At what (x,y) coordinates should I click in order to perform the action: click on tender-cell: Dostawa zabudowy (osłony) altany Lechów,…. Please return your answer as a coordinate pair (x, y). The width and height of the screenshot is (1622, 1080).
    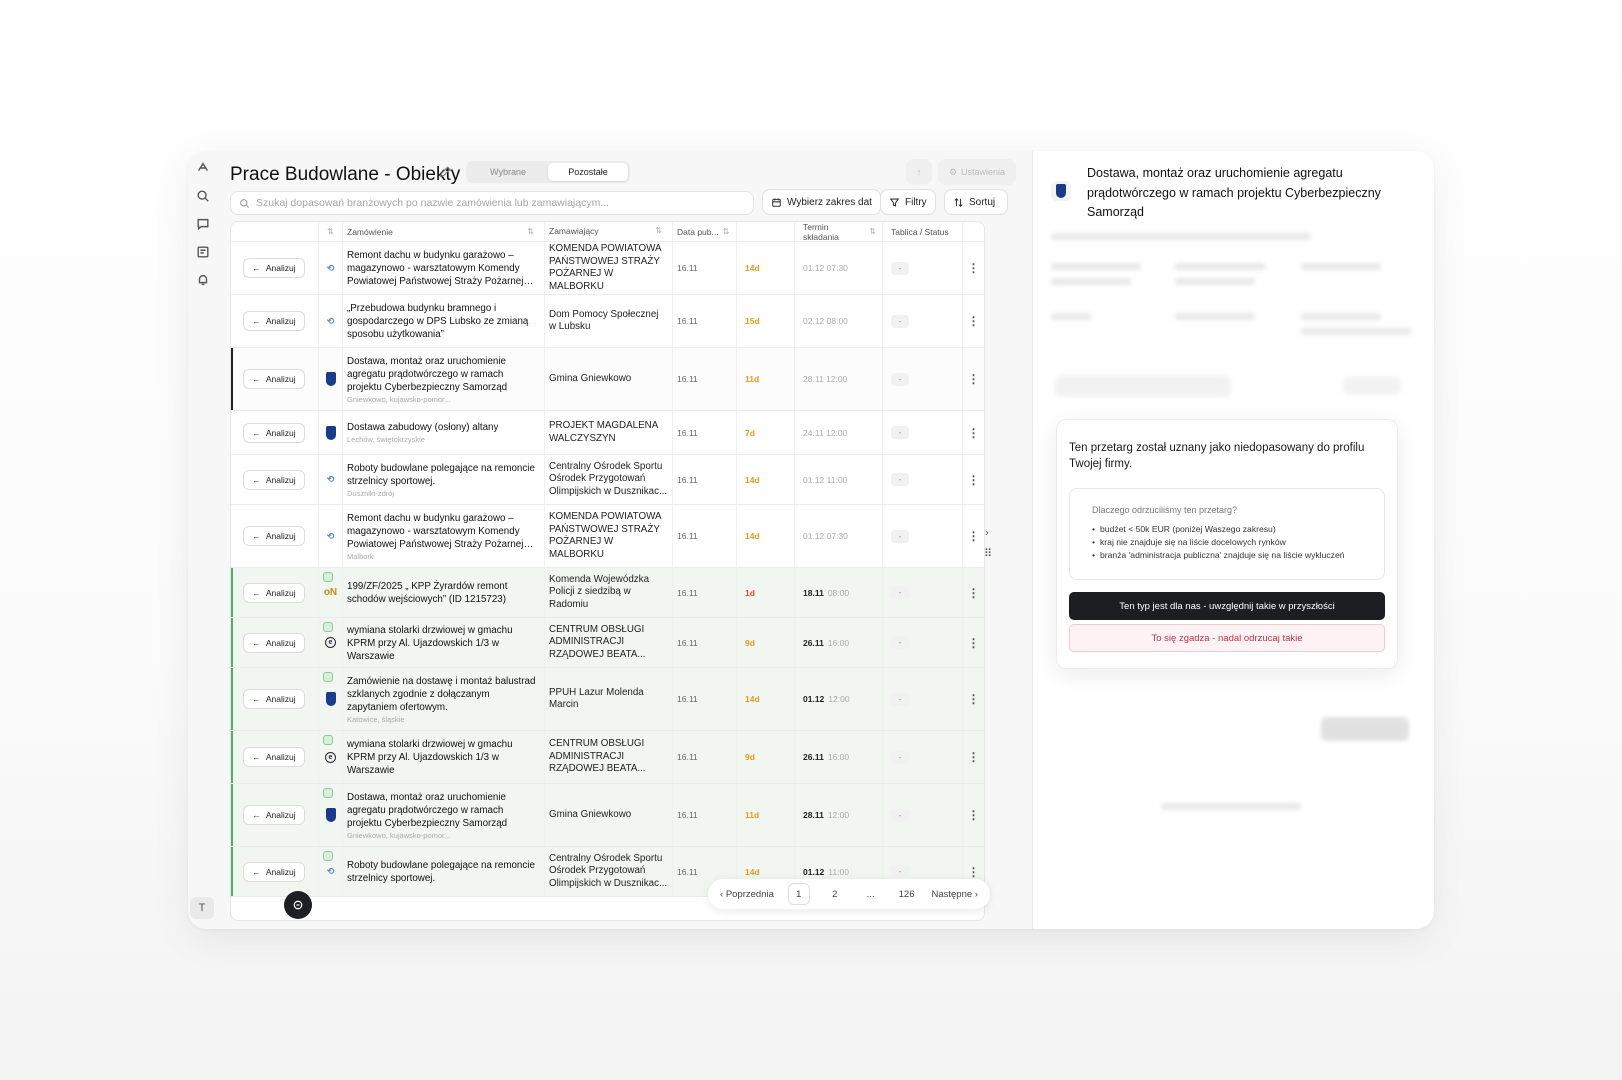
    Looking at the image, I should click on (444, 432).